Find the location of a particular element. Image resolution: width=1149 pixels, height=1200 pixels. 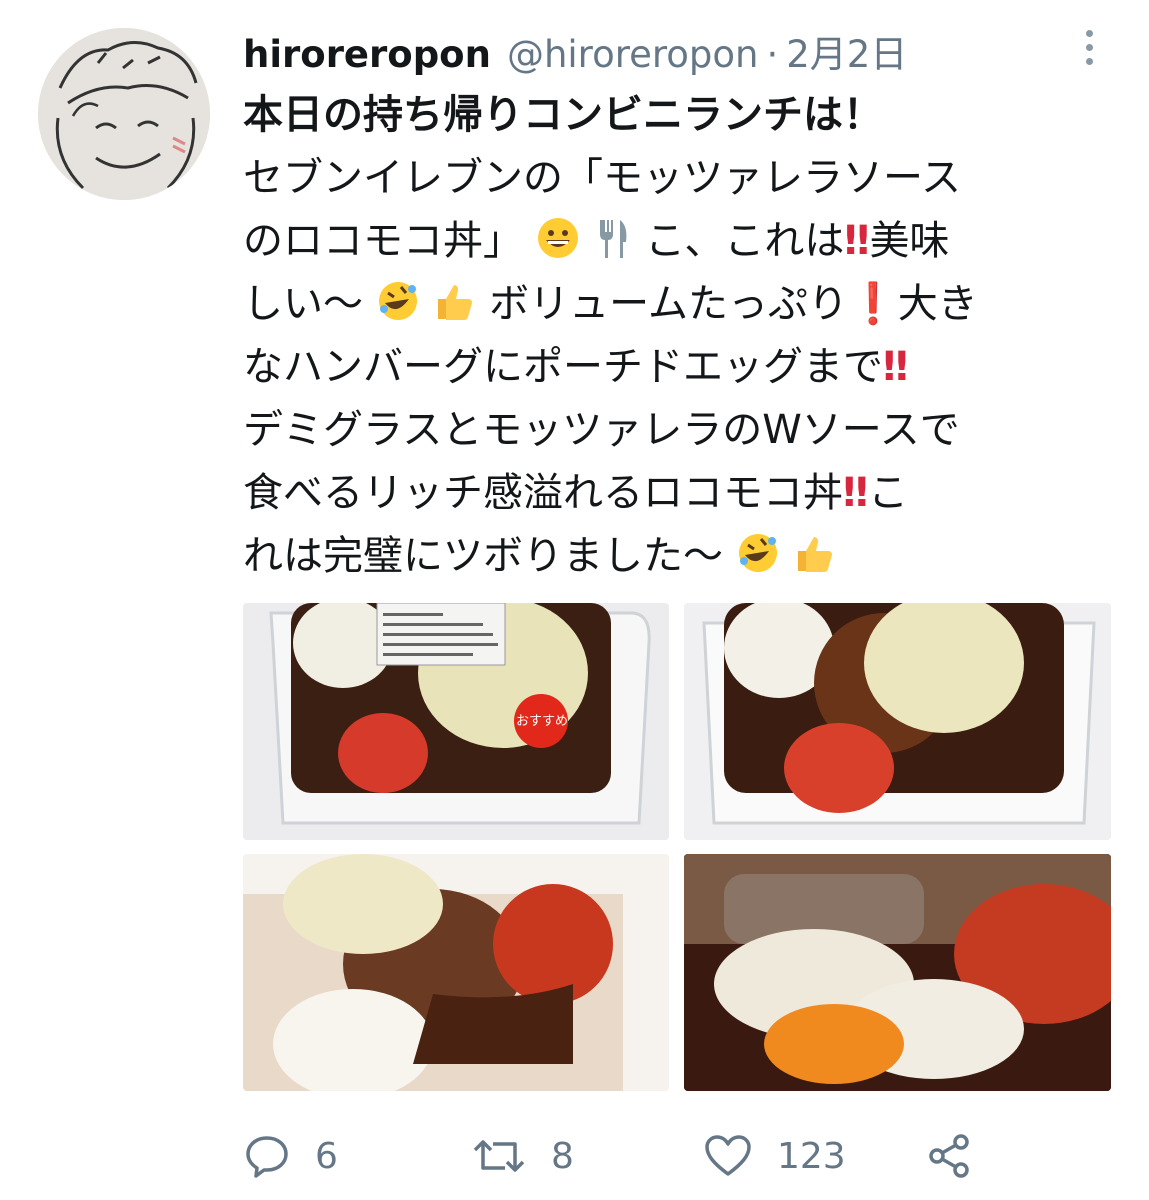

tweet-line-text: こ is located at coordinates (888, 493).